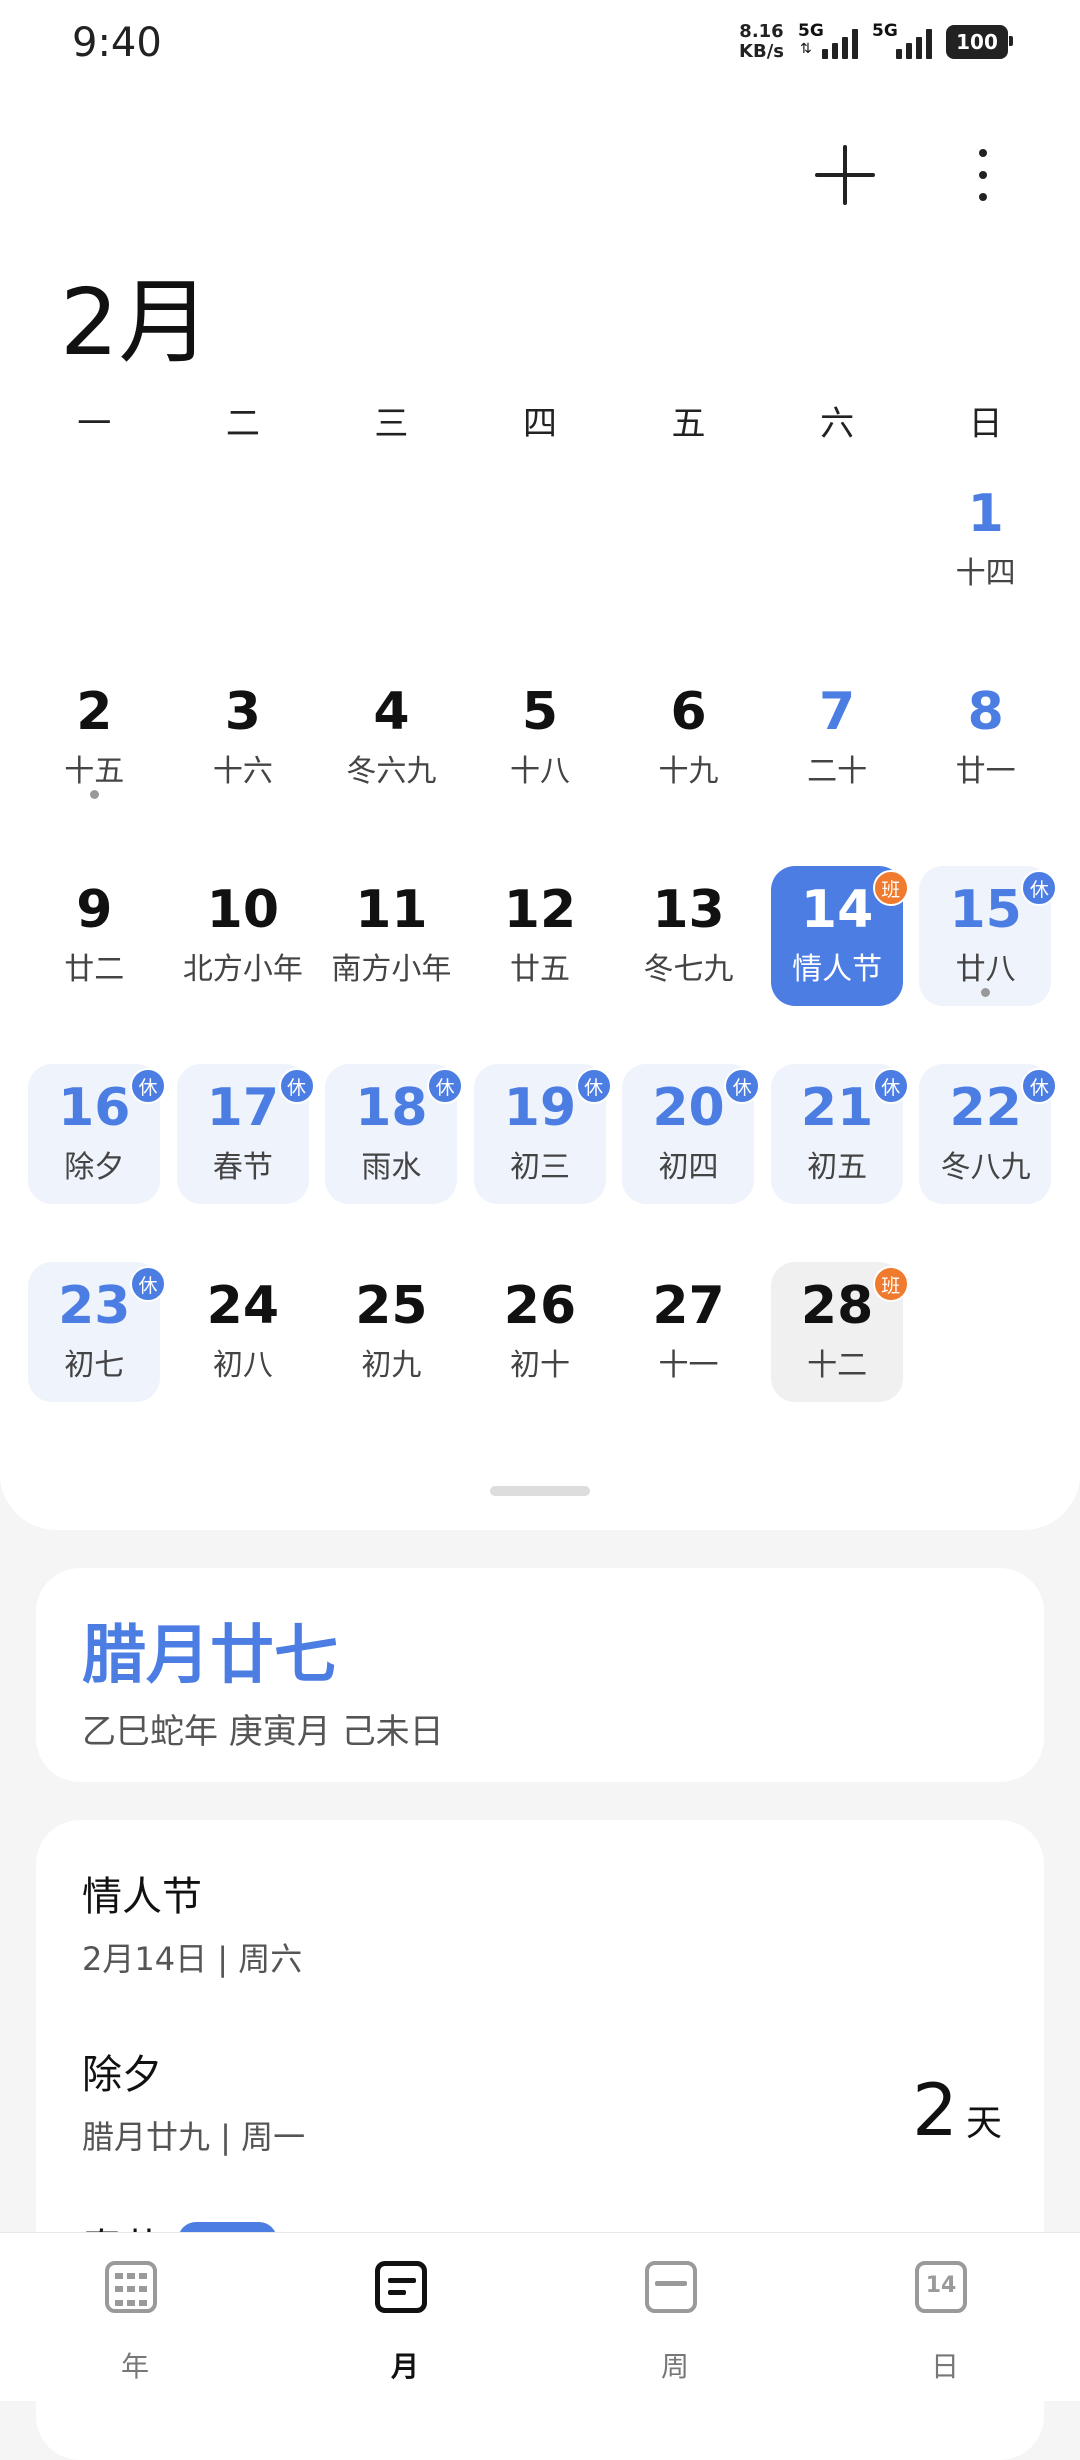 Image resolution: width=1080 pixels, height=2460 pixels. What do you see at coordinates (837, 1167) in the screenshot?
I see `lunar-label: 初五` at bounding box center [837, 1167].